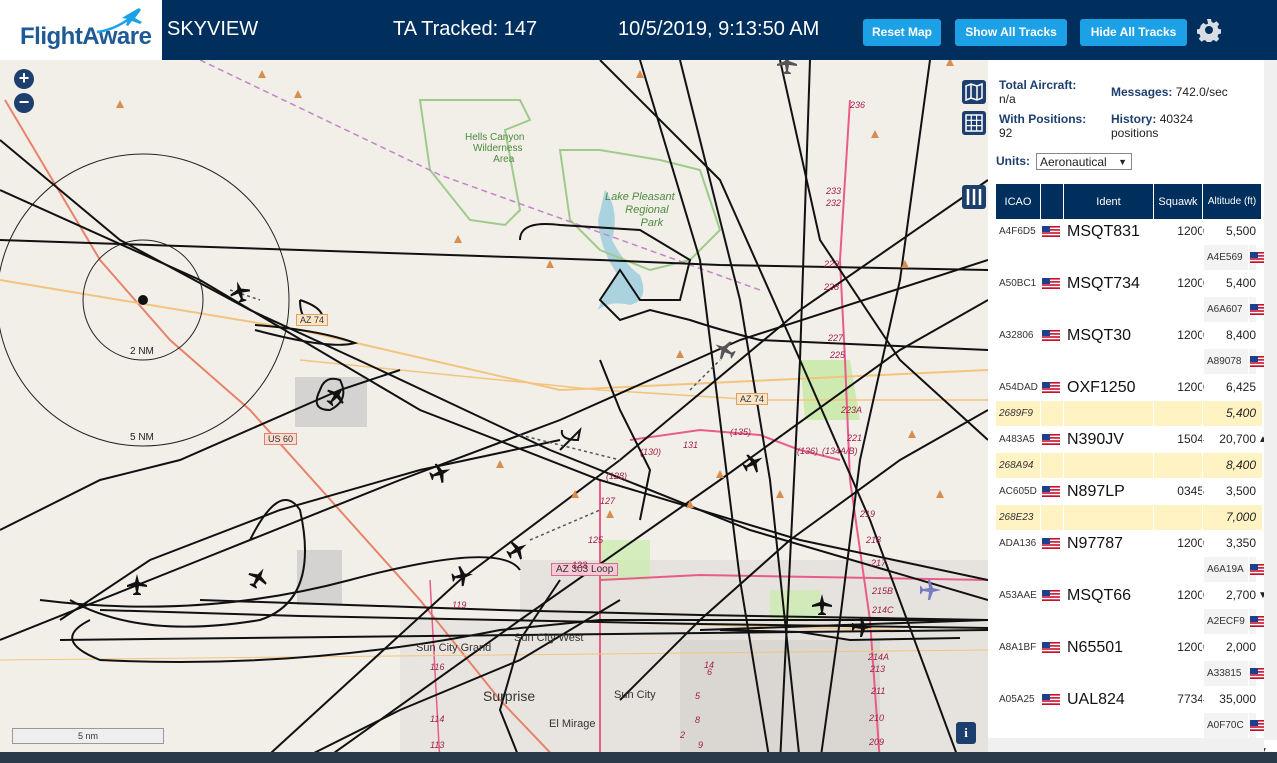 The image size is (1277, 763). Describe the element at coordinates (883, 591) in the screenshot. I see `road-number: 215B` at that location.